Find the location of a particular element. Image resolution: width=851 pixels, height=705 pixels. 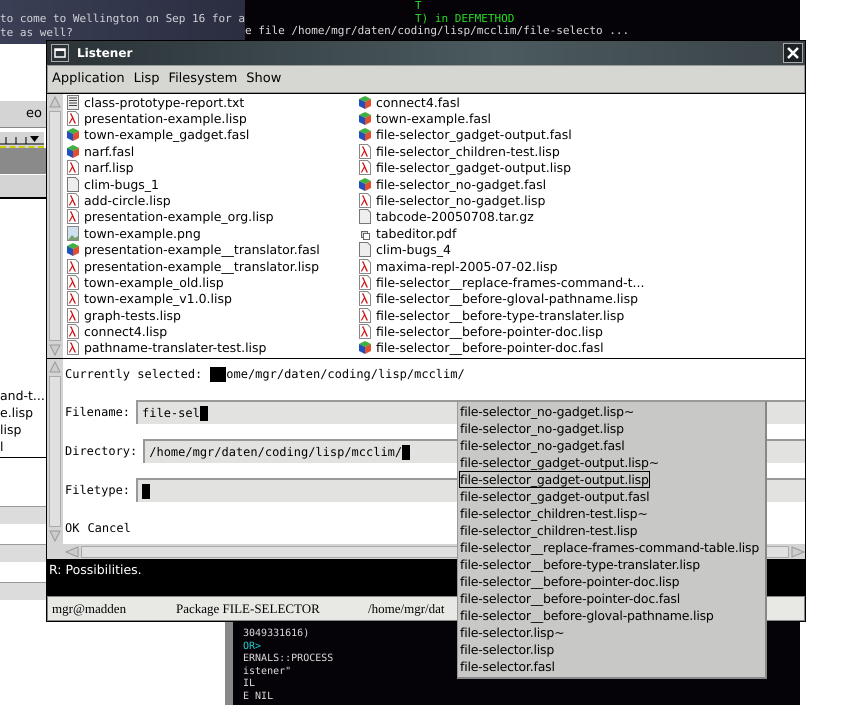

file-name: file-selector_gadget-output.fasl is located at coordinates (474, 134).